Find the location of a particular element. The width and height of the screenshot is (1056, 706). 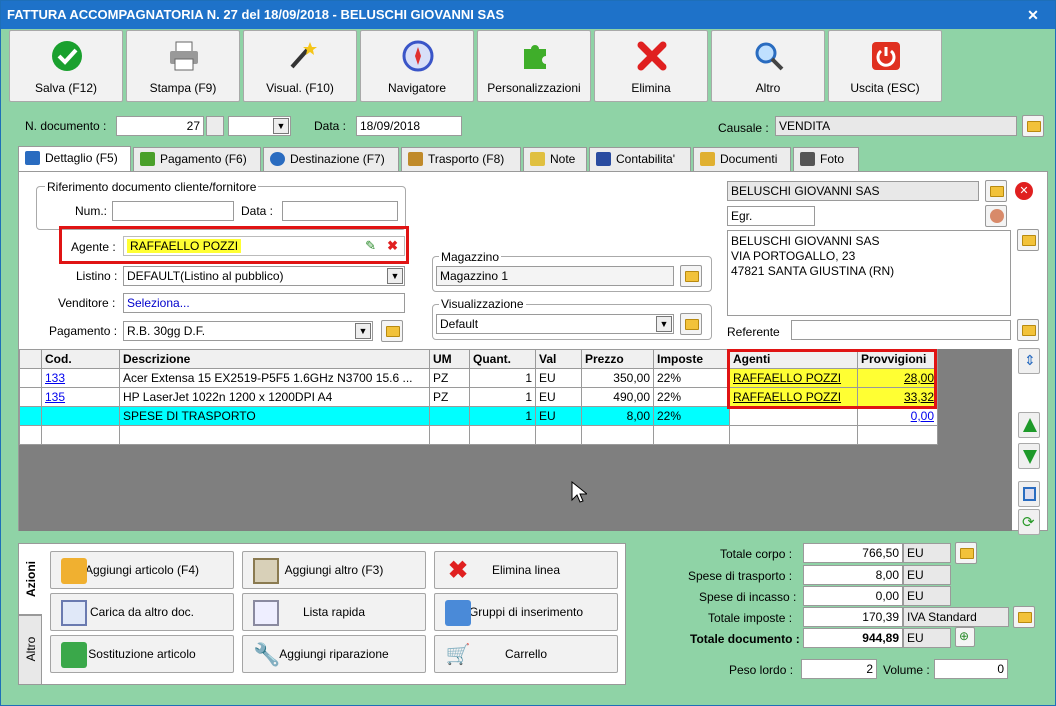

agent-label: Agente : is located at coordinates (93, 247).